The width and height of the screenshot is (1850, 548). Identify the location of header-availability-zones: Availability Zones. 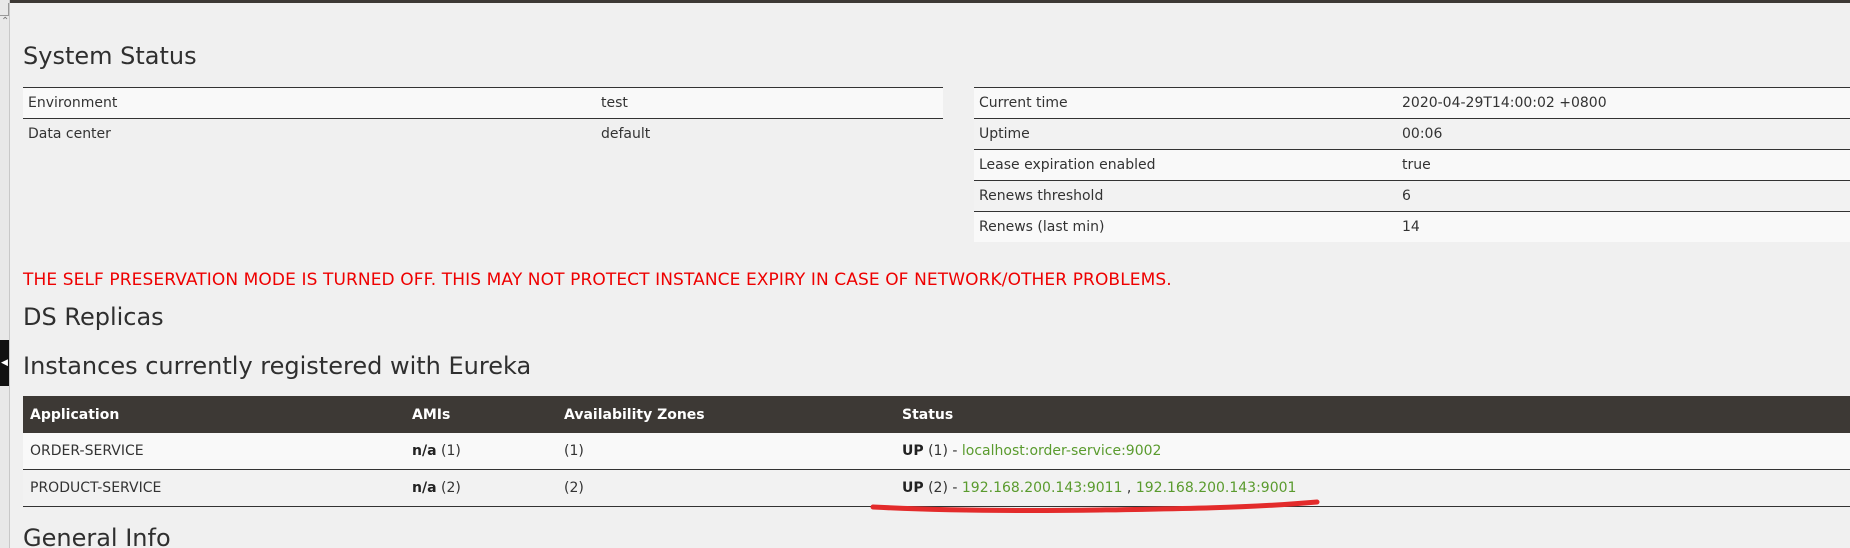
(726, 414).